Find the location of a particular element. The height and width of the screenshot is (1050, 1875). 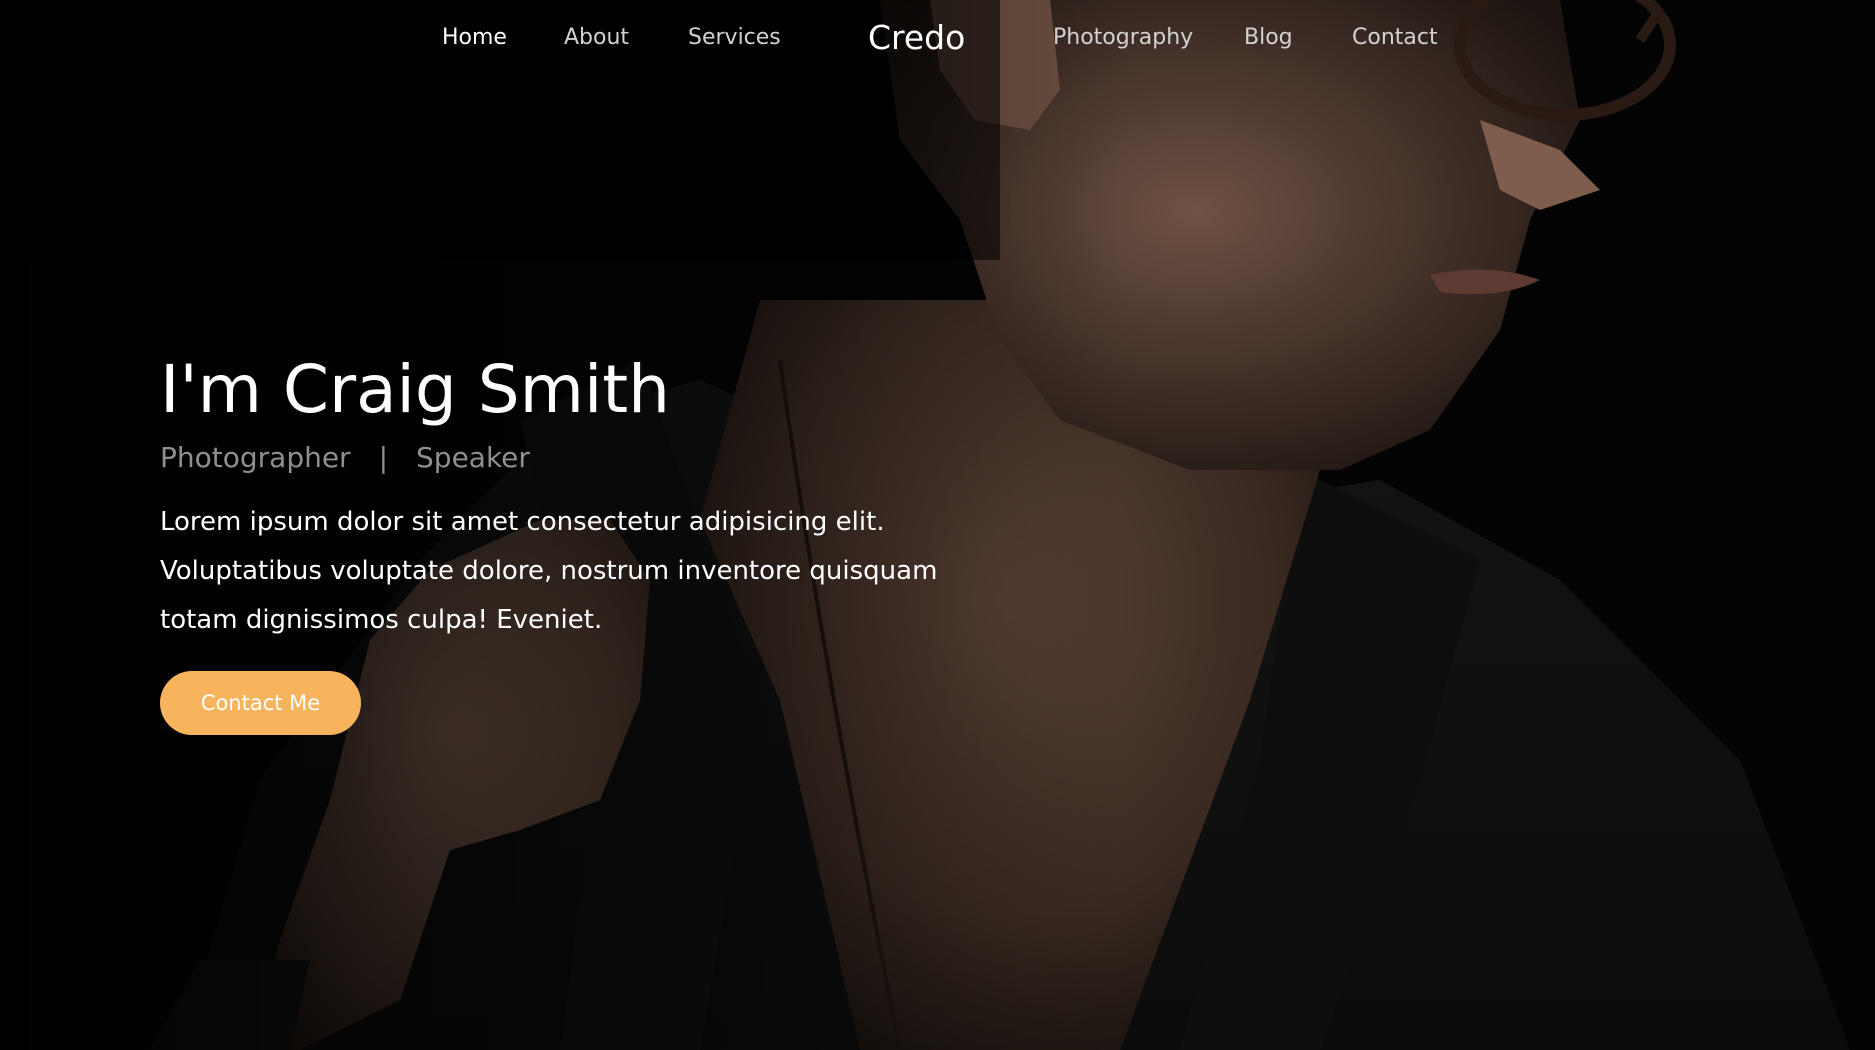

hero-roles: Photographer | Speaker is located at coordinates (570, 457).